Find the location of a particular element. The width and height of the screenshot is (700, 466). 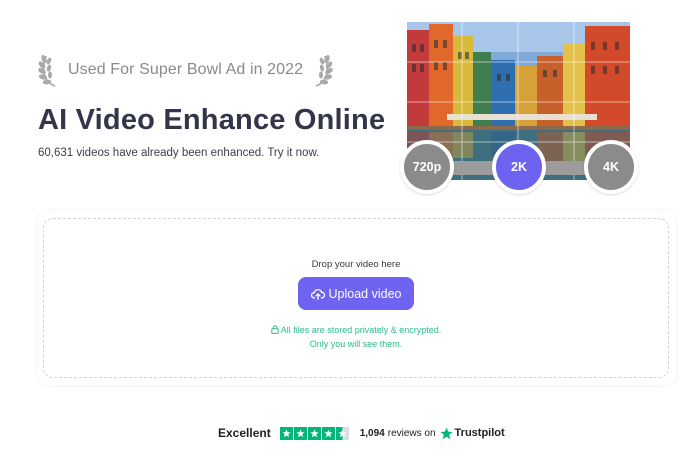

trustpilot-reviews: Excellent 1,094 reviews on Trustpilot is located at coordinates (361, 433).